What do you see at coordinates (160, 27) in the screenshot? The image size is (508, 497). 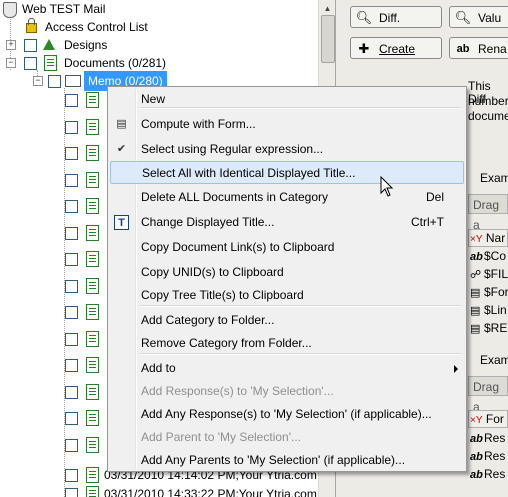 I see `tree-item-acl: Access Control List` at bounding box center [160, 27].